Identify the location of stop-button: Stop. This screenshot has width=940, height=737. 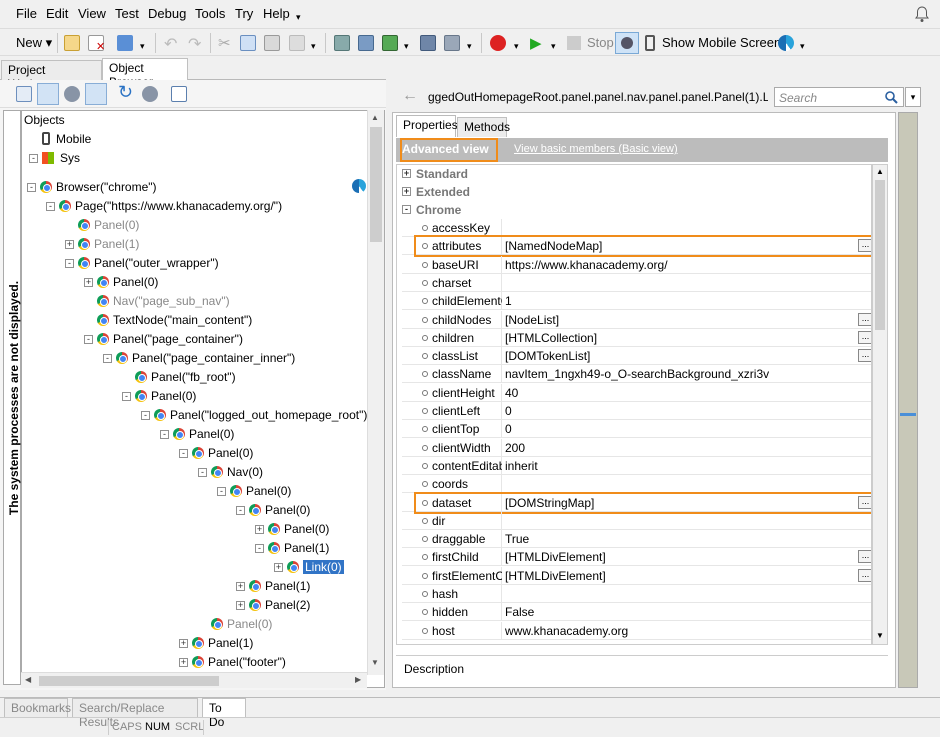
(600, 43).